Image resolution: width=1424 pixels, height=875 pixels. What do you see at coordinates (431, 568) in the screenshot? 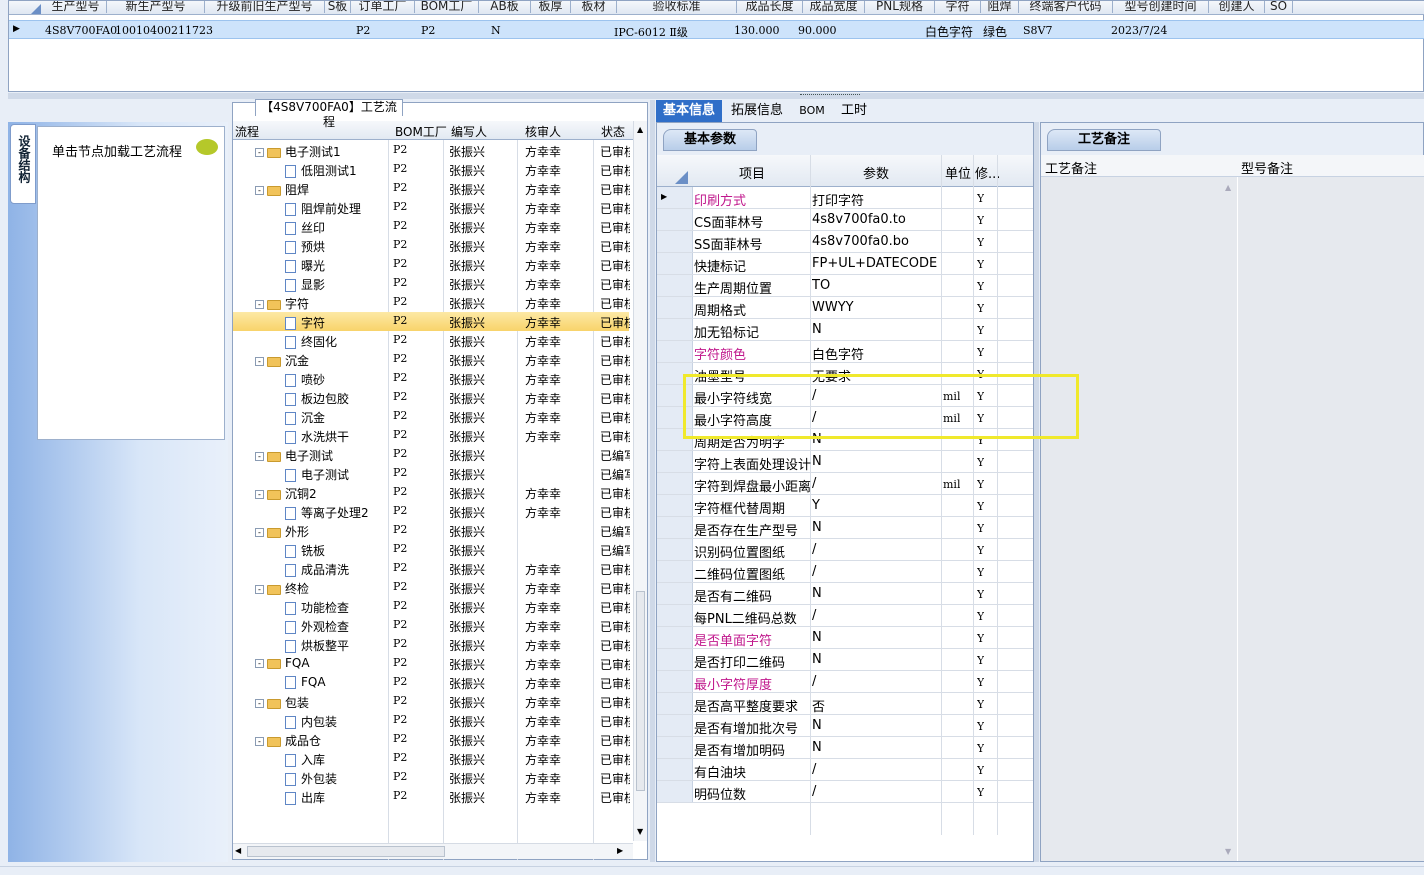
I see `tree-node-step: 成品清洗 P2 张振兴 方幸幸 已审核` at bounding box center [431, 568].